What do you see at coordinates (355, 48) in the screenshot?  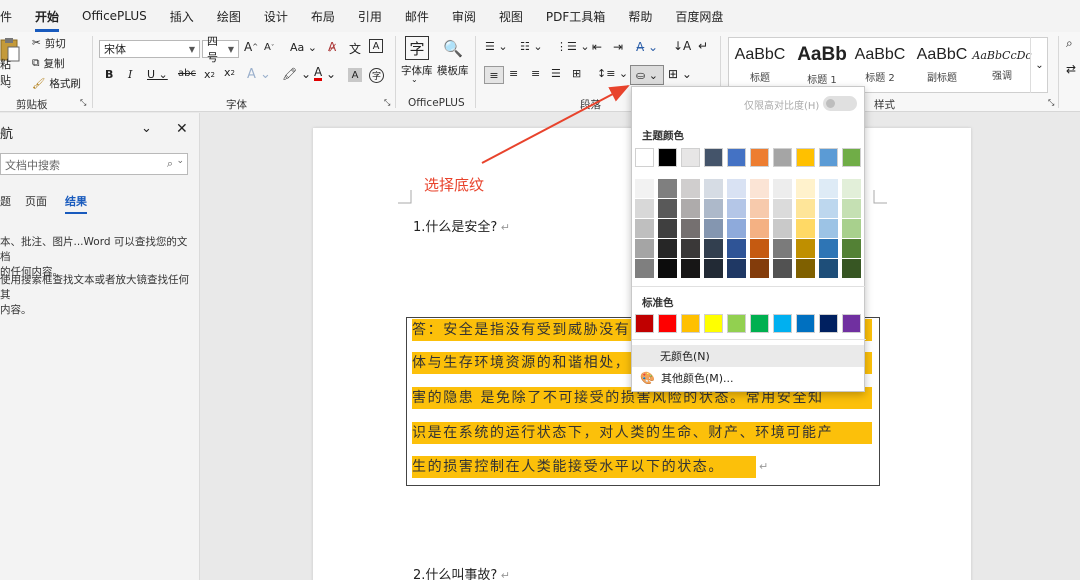 I see `phonetic-guide-icon: 文` at bounding box center [355, 48].